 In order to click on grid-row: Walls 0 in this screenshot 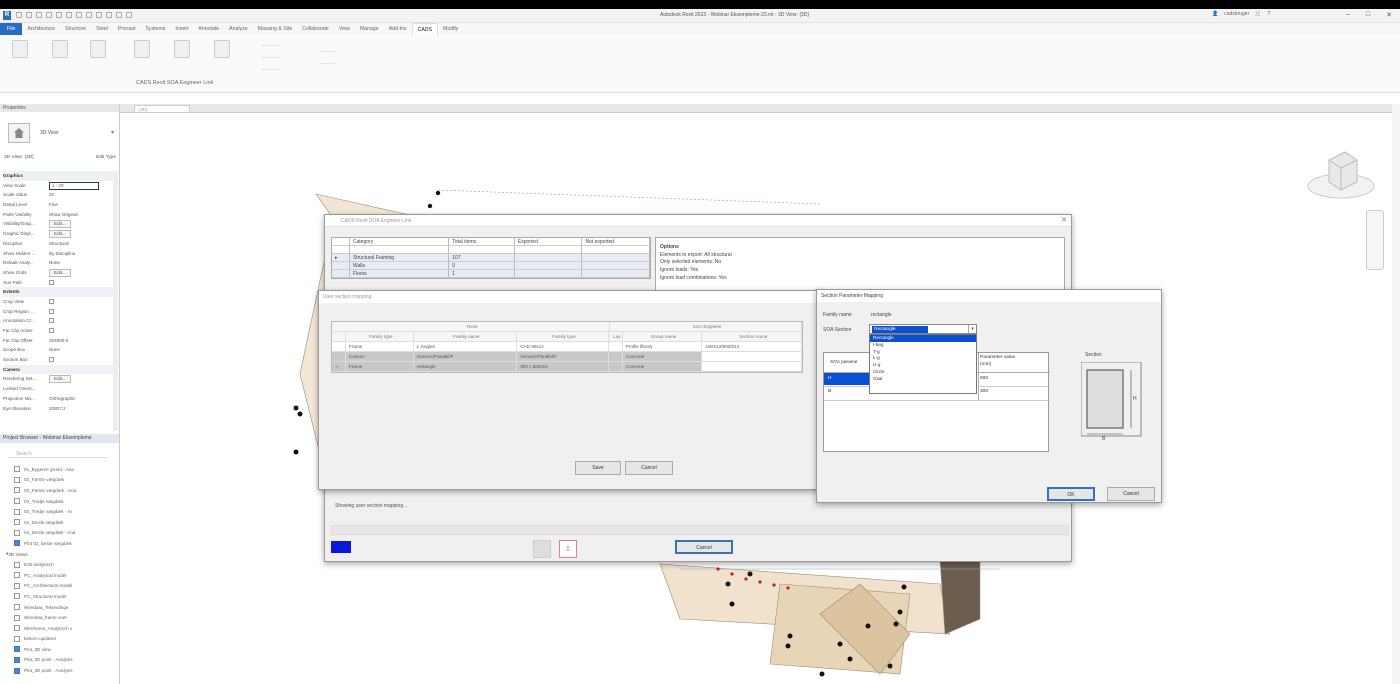, I will do `click(491, 266)`.